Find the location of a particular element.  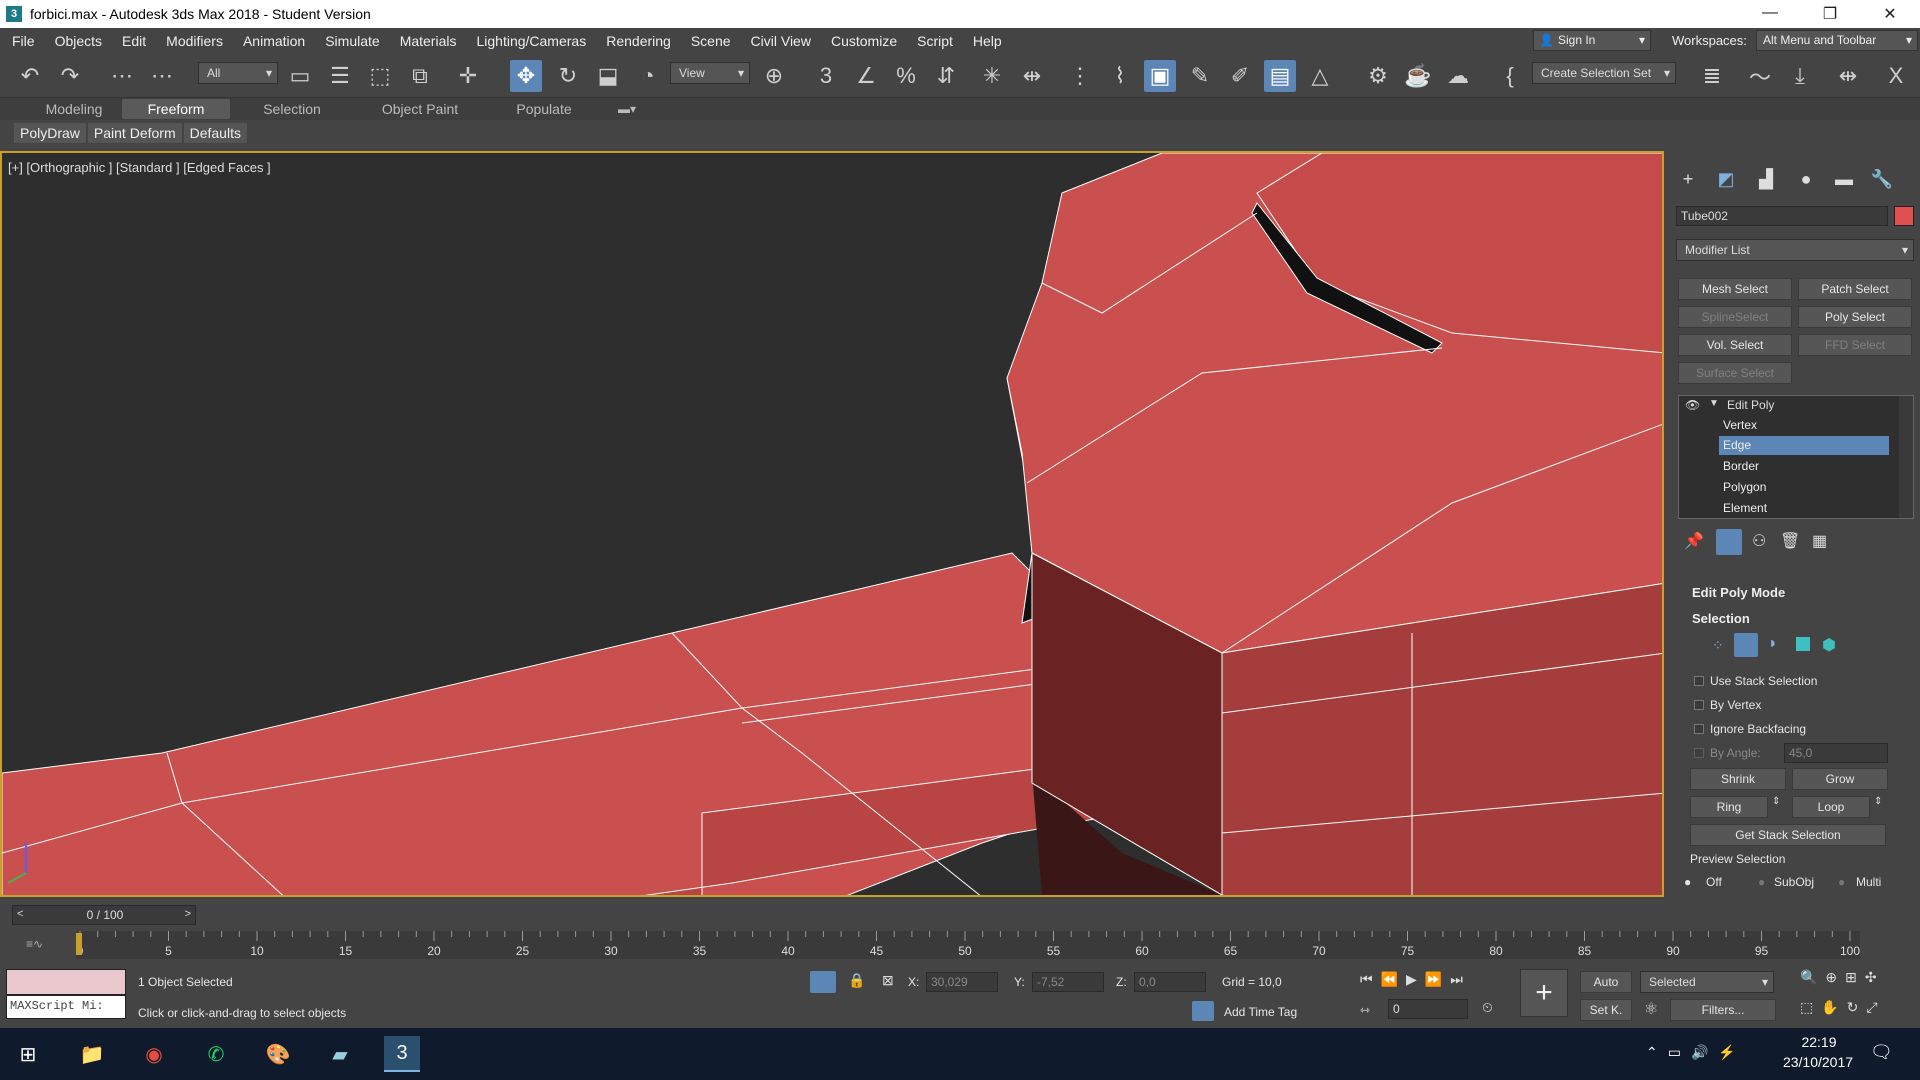

tab-object-paint: Object Paint is located at coordinates (420, 109).